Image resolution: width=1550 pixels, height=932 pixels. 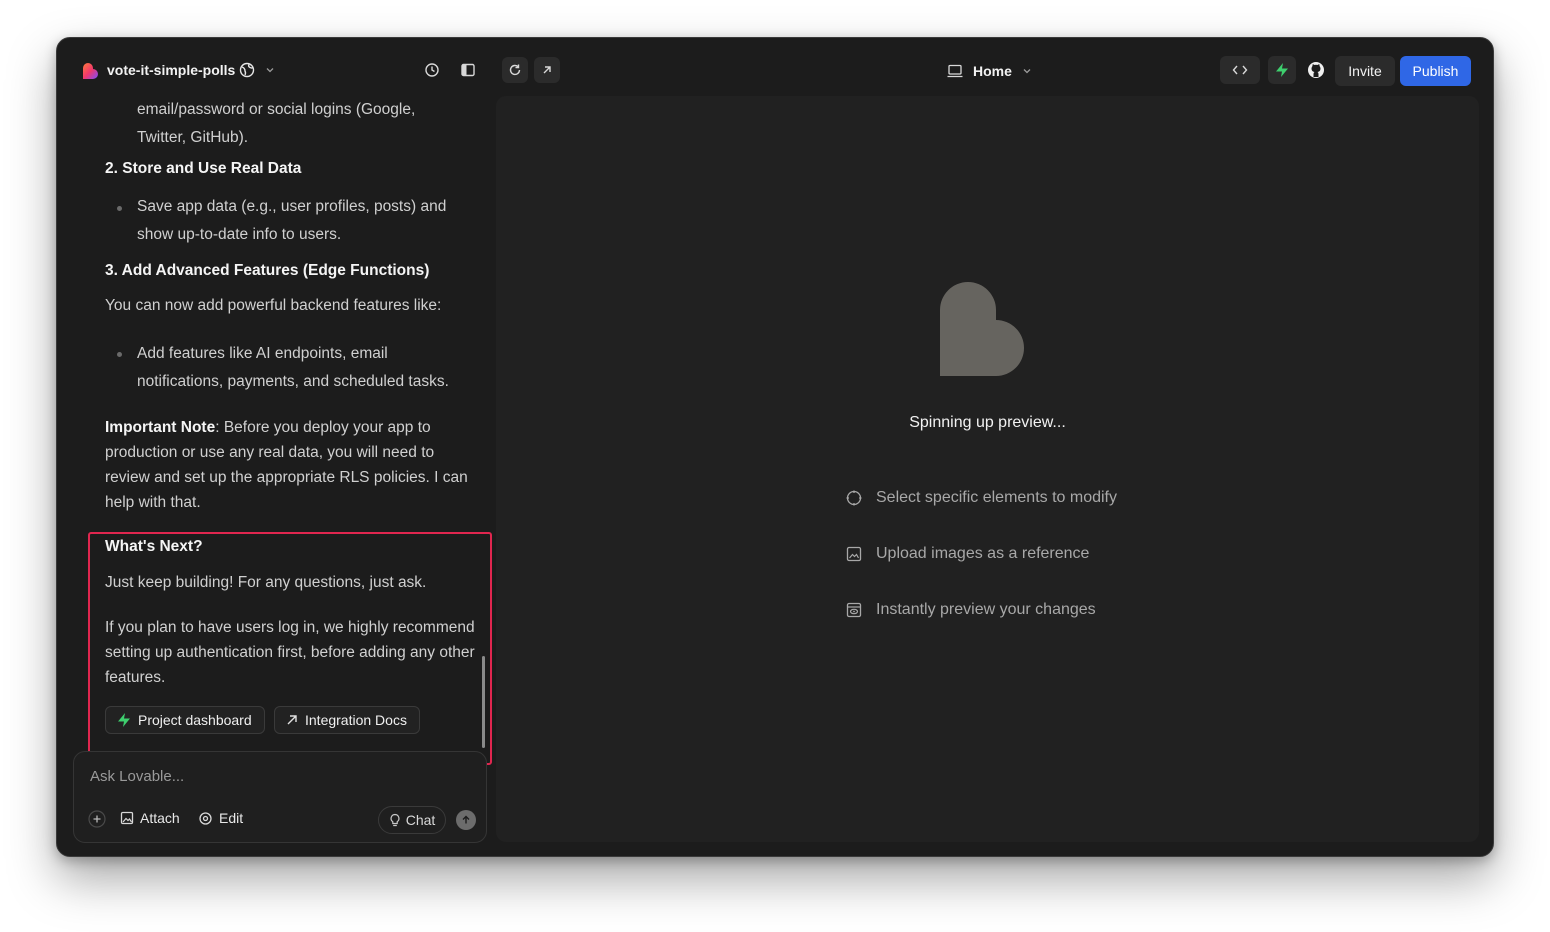 What do you see at coordinates (515, 70) in the screenshot?
I see `refresh-icon` at bounding box center [515, 70].